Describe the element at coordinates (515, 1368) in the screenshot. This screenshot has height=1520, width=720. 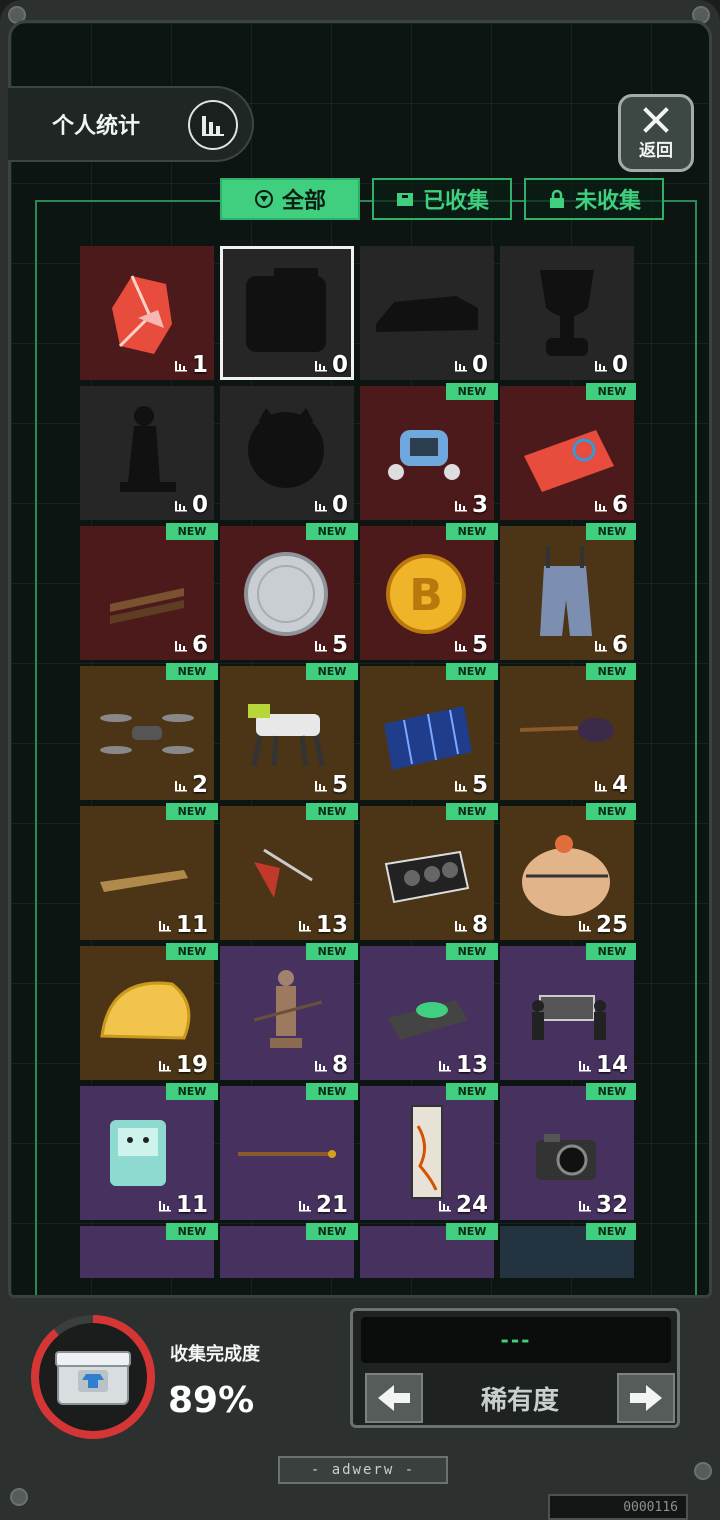
I see `sort-control: --- 稀有度` at that location.